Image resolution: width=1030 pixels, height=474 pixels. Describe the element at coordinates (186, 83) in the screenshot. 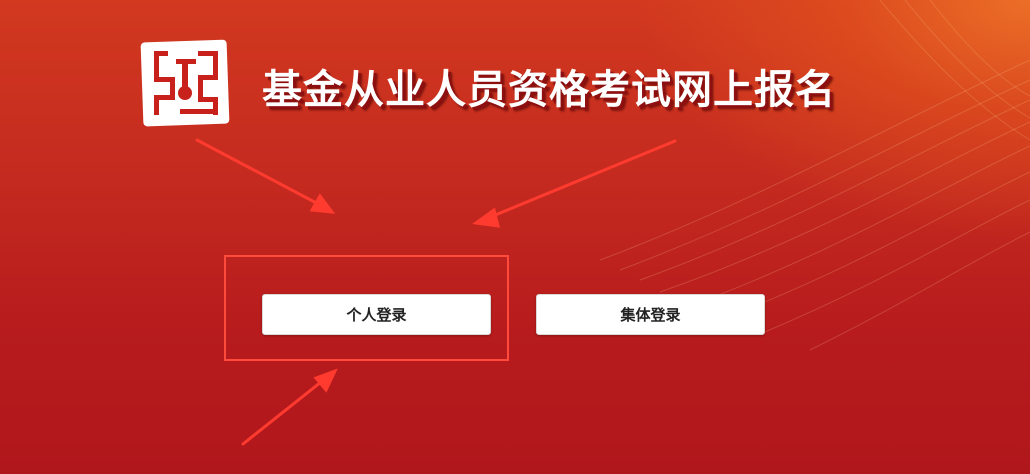

I see `seal-logo-icon` at that location.